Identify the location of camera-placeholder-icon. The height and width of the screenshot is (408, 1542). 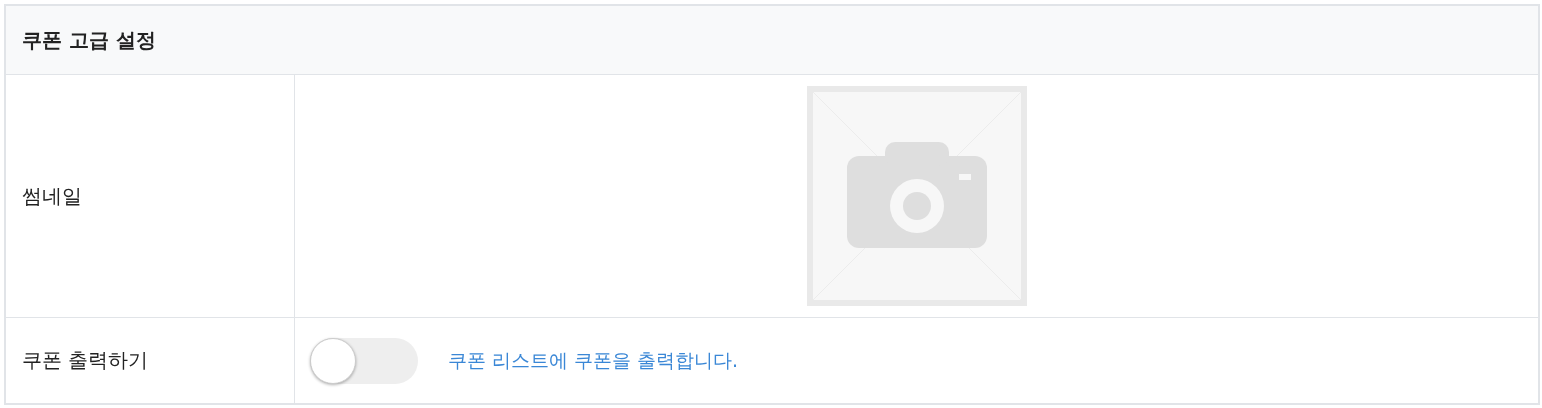
(916, 196).